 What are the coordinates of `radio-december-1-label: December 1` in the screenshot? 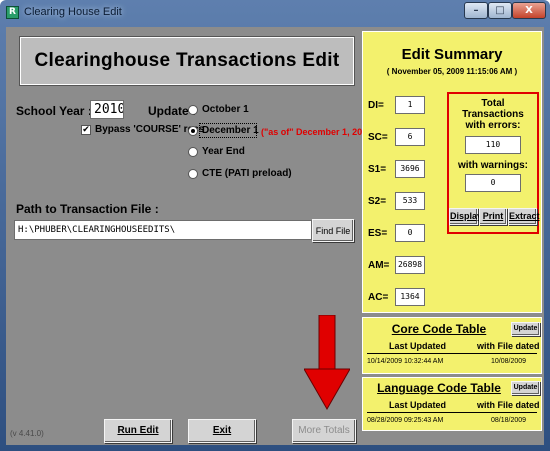 It's located at (230, 130).